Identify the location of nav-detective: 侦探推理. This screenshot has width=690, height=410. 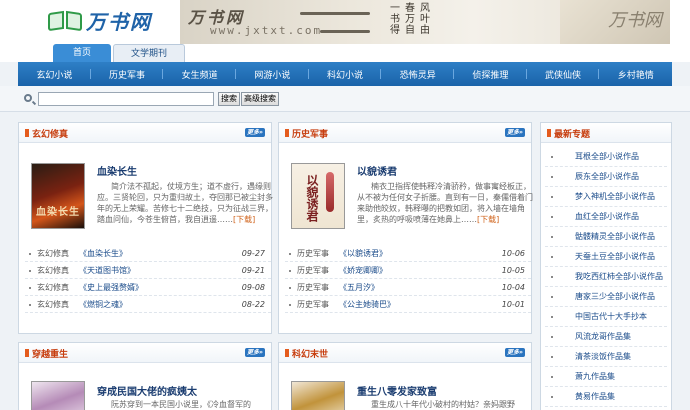
(490, 74).